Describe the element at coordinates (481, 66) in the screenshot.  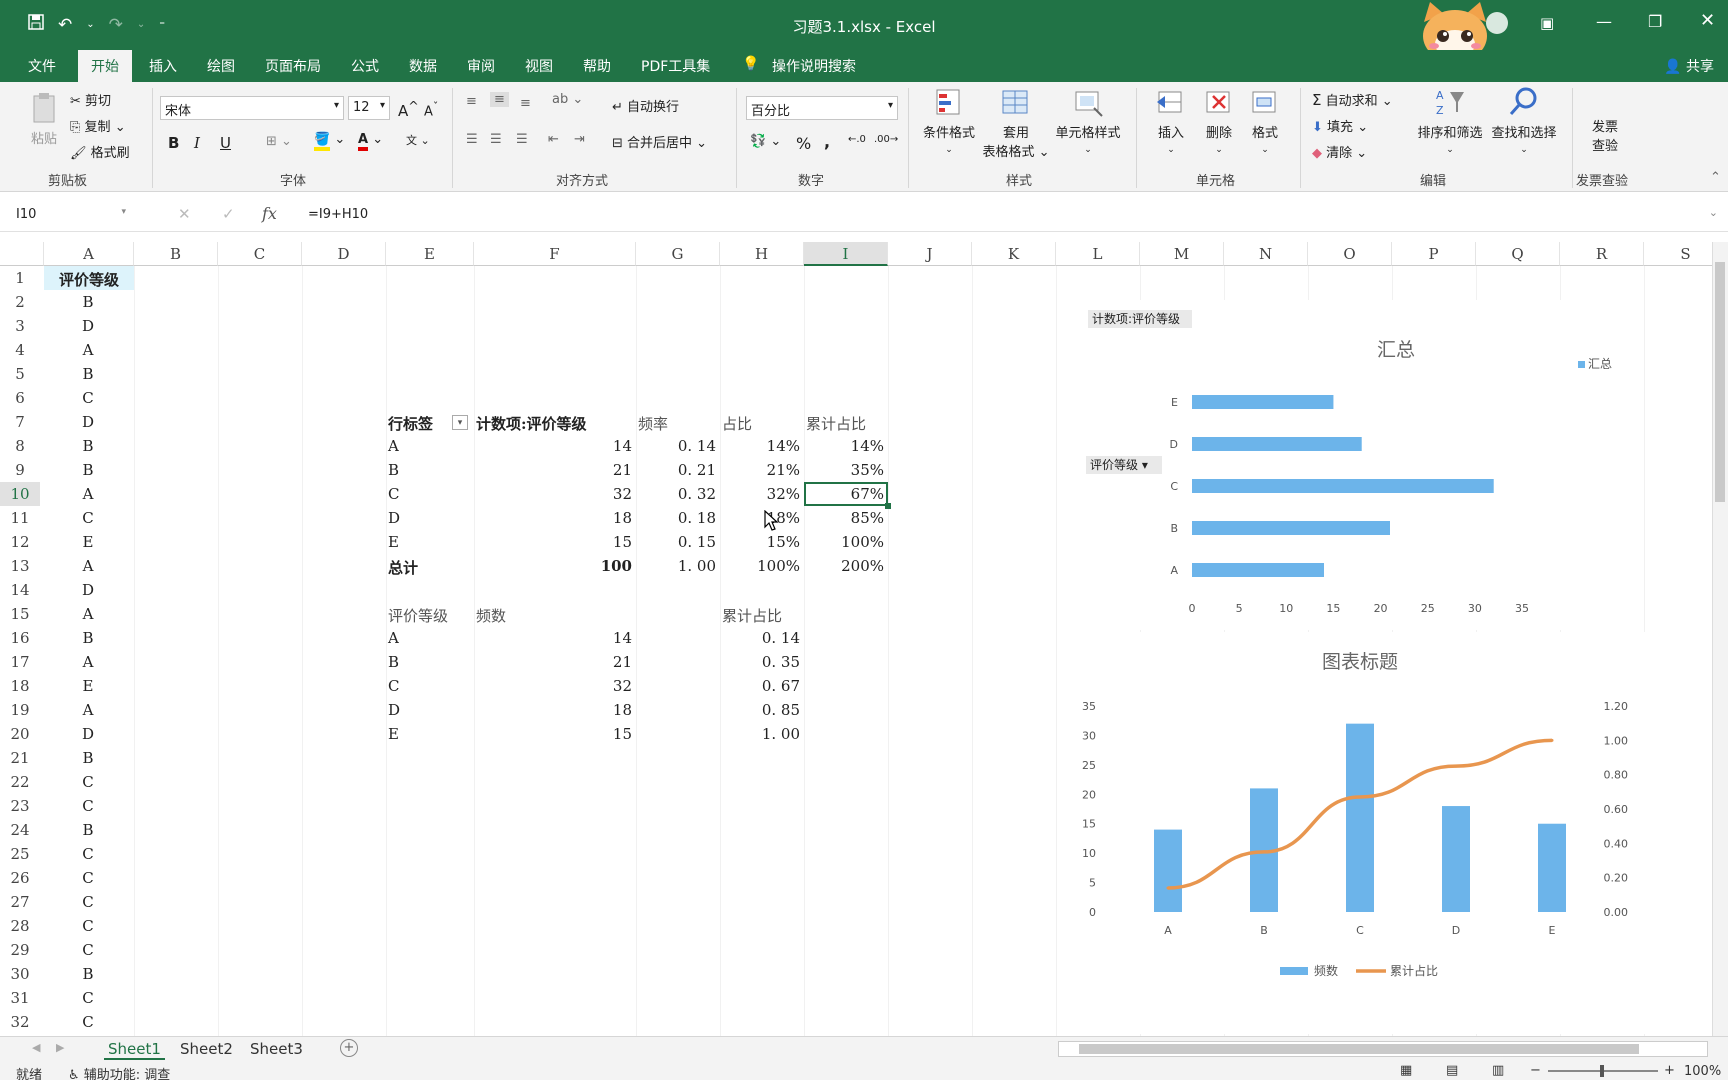
I see `tab-review: 审阅` at that location.